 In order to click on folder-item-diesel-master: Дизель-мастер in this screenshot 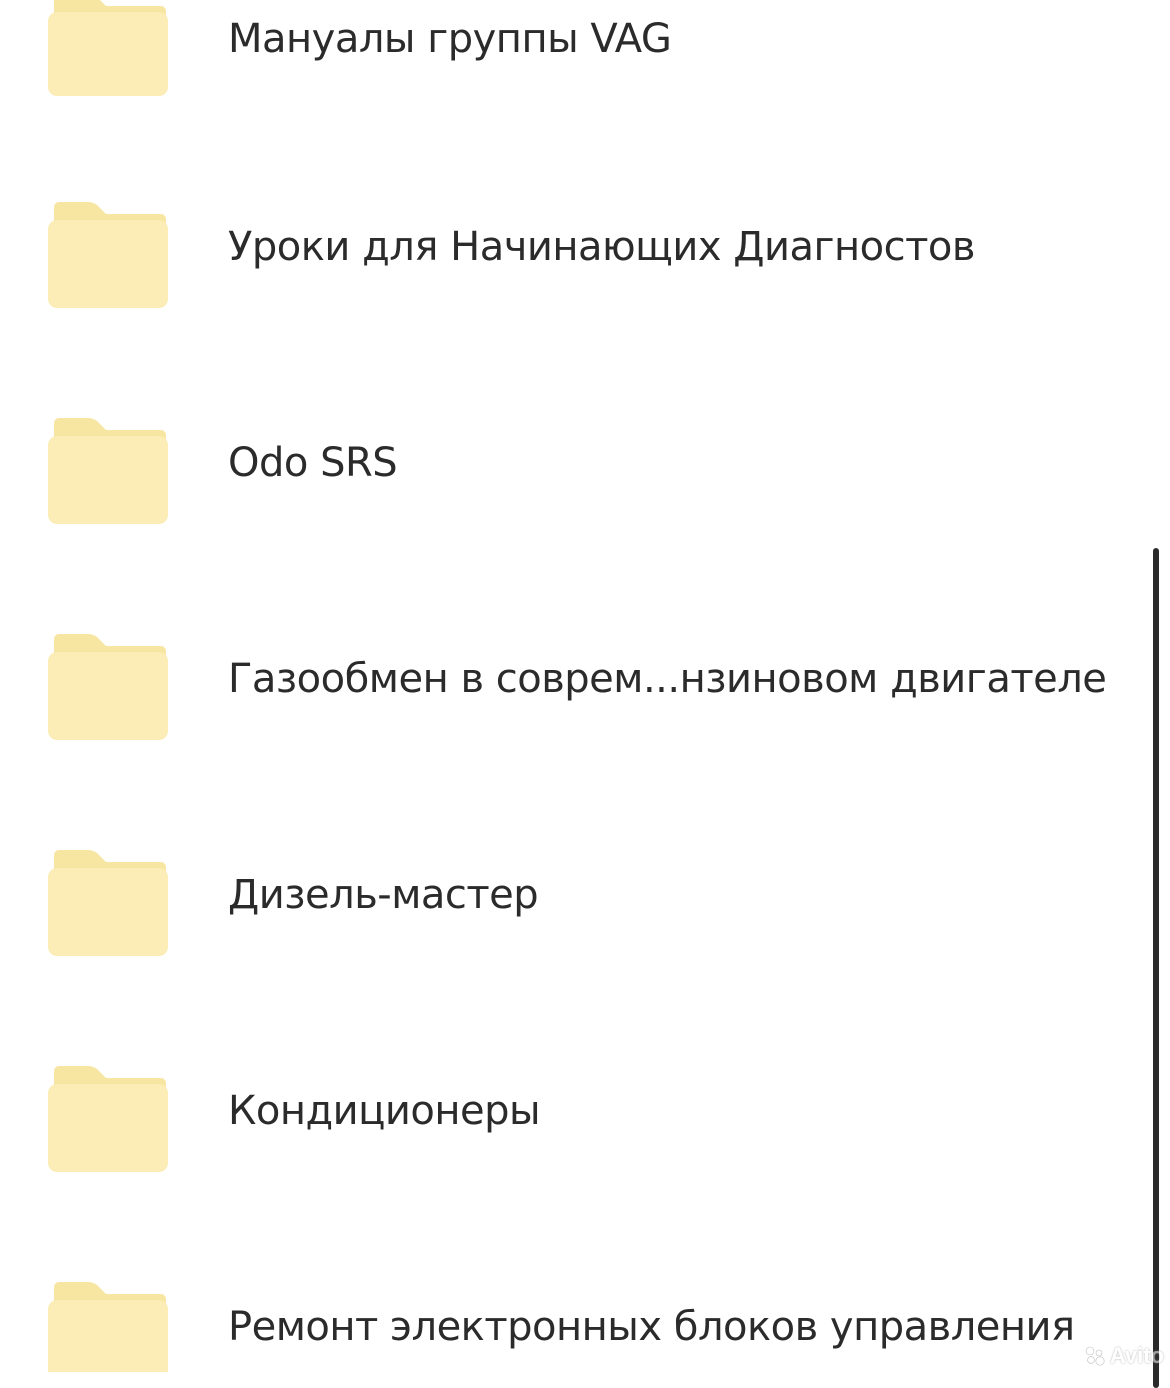, I will do `click(575, 908)`.